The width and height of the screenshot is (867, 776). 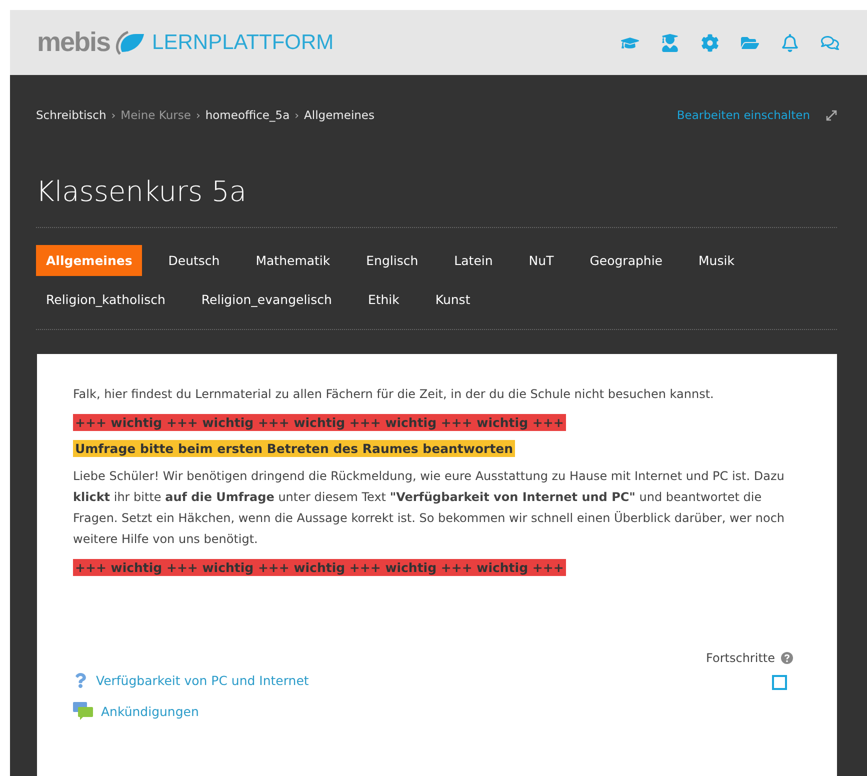 What do you see at coordinates (266, 299) in the screenshot?
I see `course-tab: Religion_evangelisch` at bounding box center [266, 299].